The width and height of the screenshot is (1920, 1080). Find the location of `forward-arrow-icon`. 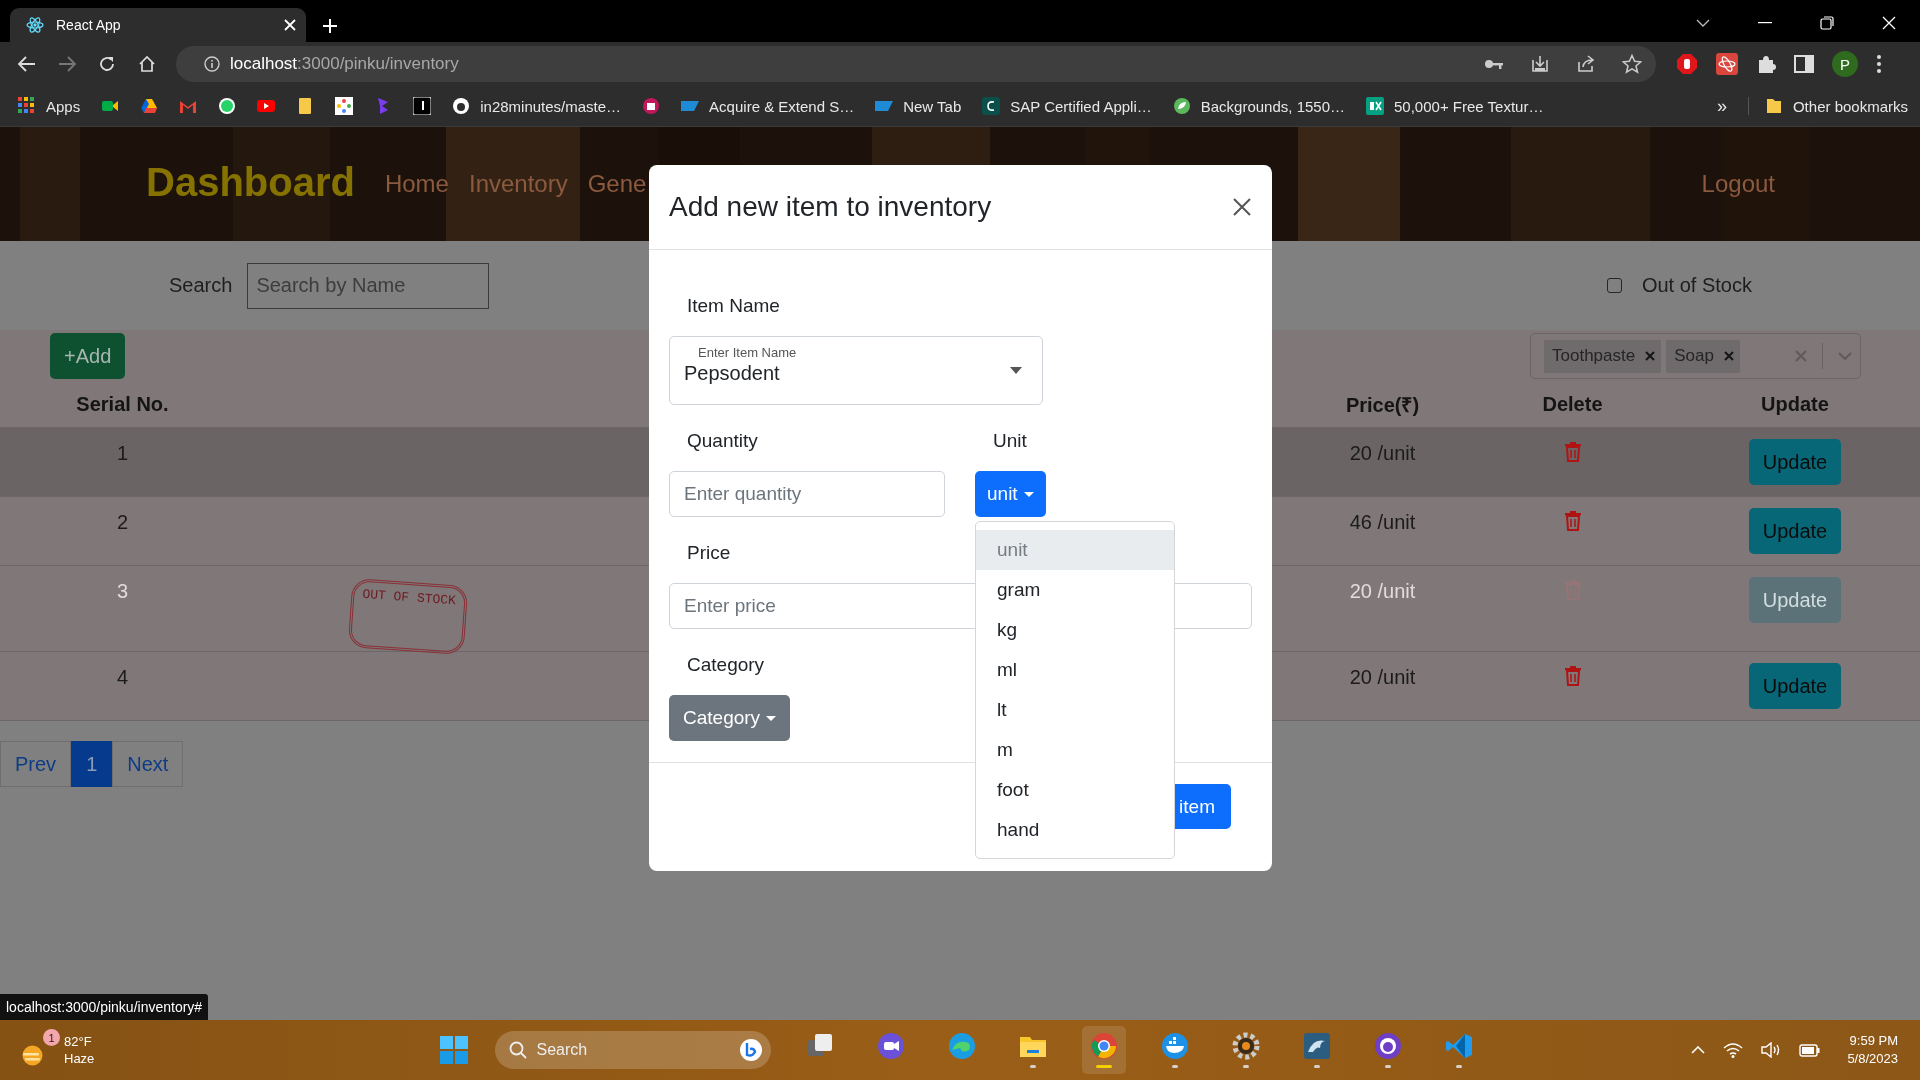

forward-arrow-icon is located at coordinates (67, 64).